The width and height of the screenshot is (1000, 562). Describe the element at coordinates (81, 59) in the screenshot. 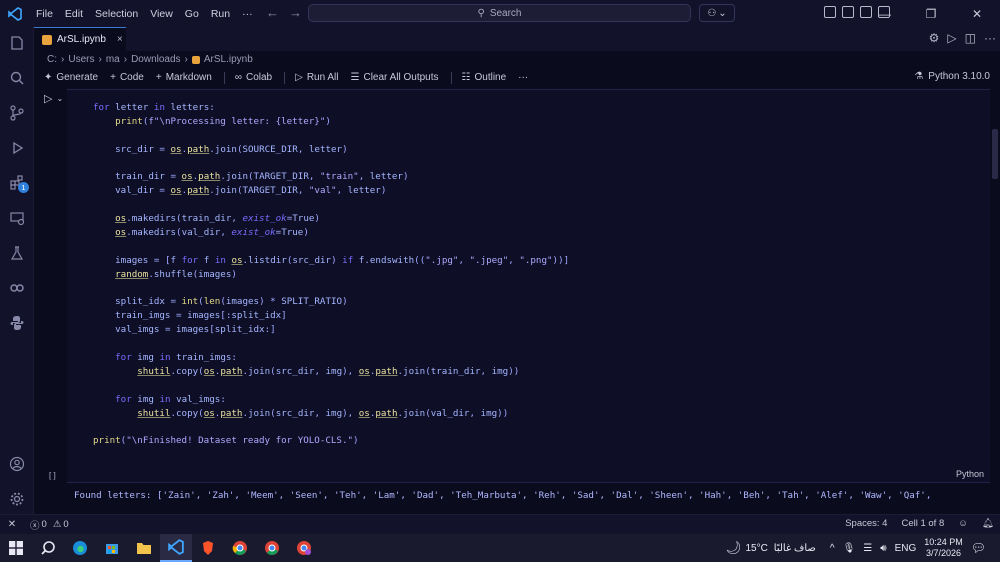

I see `breadcrumb-users: Users` at that location.